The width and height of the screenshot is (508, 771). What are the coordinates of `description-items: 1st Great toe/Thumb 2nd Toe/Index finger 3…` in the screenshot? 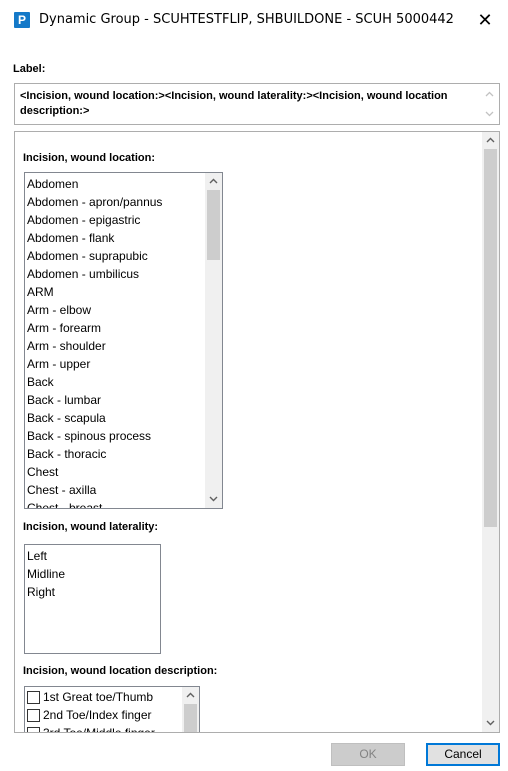 It's located at (91, 710).